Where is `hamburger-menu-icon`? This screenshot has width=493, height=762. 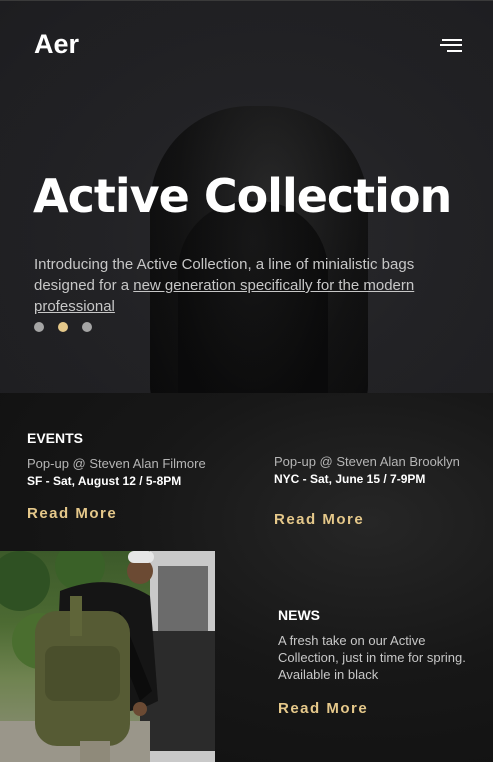
hamburger-menu-icon is located at coordinates (451, 46).